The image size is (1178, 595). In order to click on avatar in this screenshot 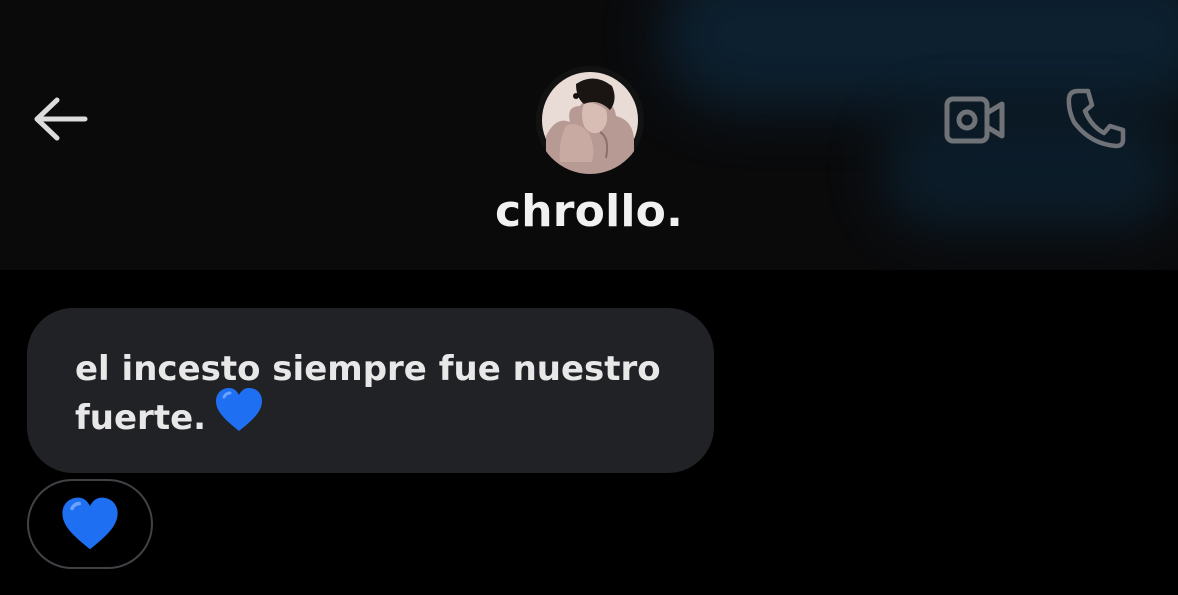, I will do `click(590, 120)`.